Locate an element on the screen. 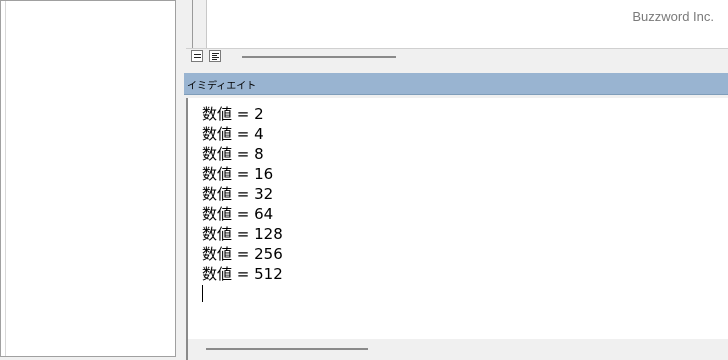  output-line: 数値 = 512 is located at coordinates (242, 274).